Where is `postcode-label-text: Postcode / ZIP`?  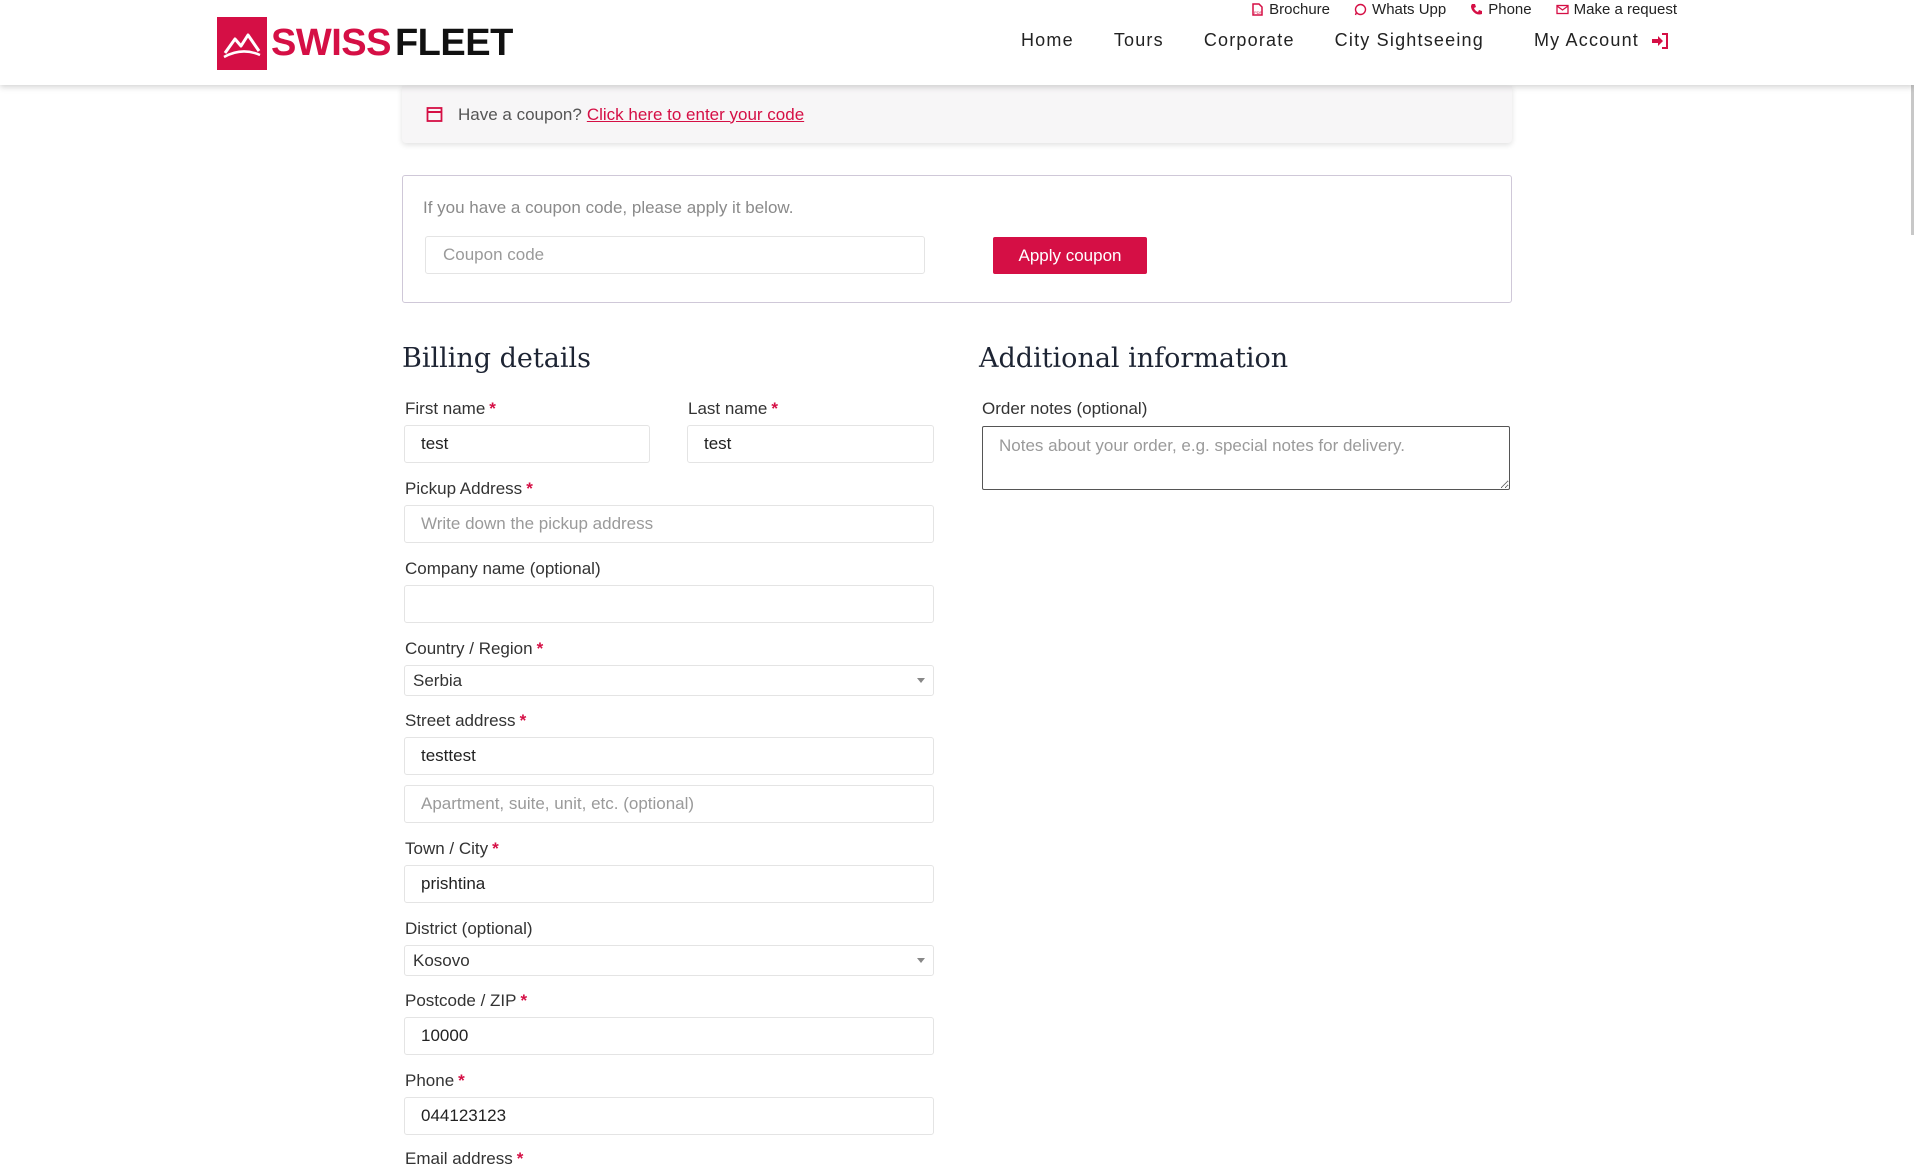 postcode-label-text: Postcode / ZIP is located at coordinates (461, 1000).